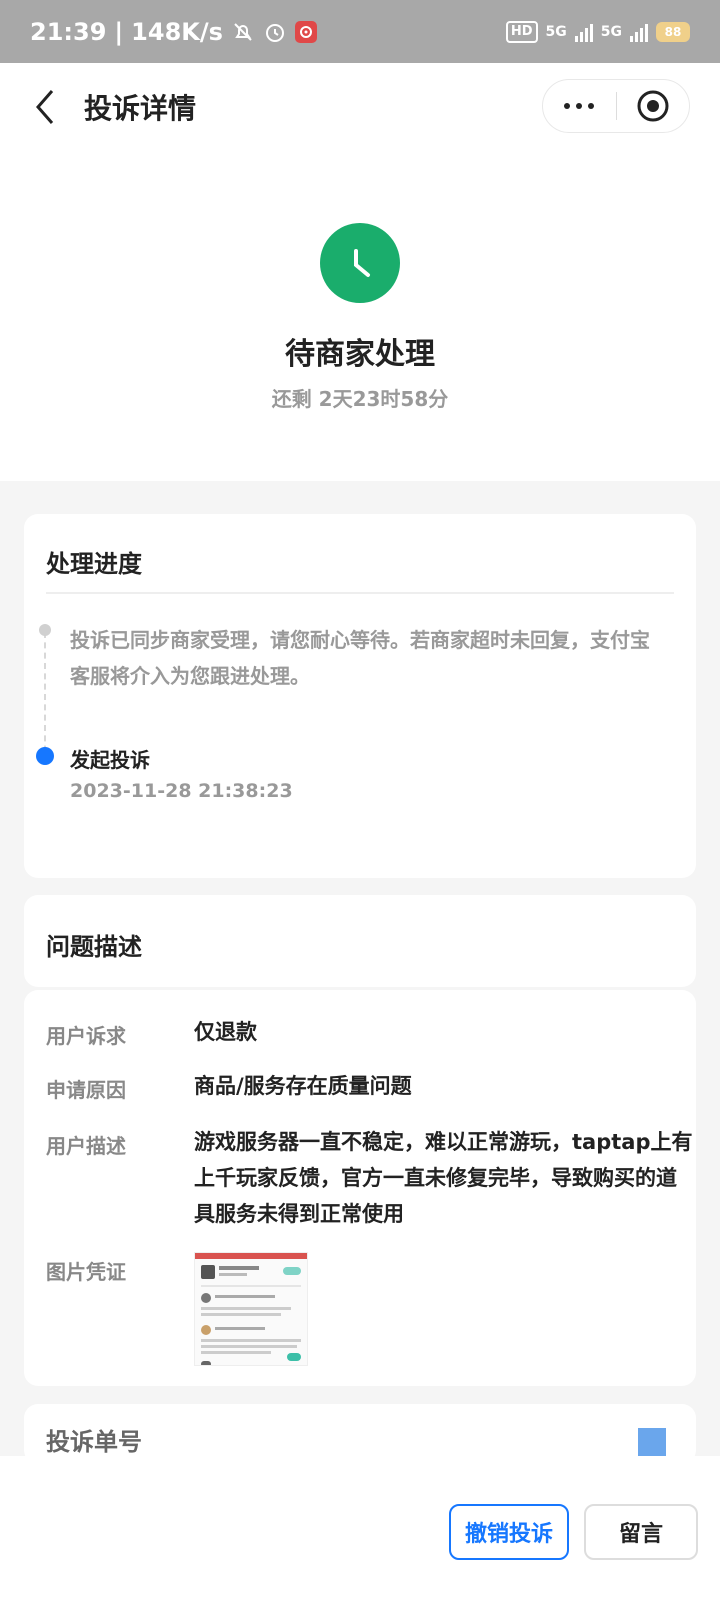 Image resolution: width=720 pixels, height=1600 pixels. Describe the element at coordinates (521, 31) in the screenshot. I see `hd-badge: HD` at that location.